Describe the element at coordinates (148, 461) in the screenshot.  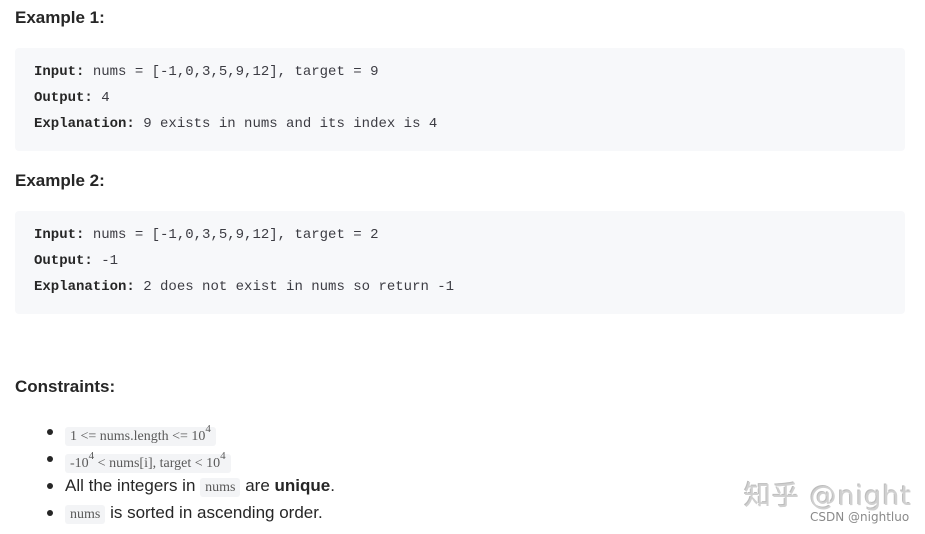
I see `inline-code: -104 < nums[i], target < 104` at that location.